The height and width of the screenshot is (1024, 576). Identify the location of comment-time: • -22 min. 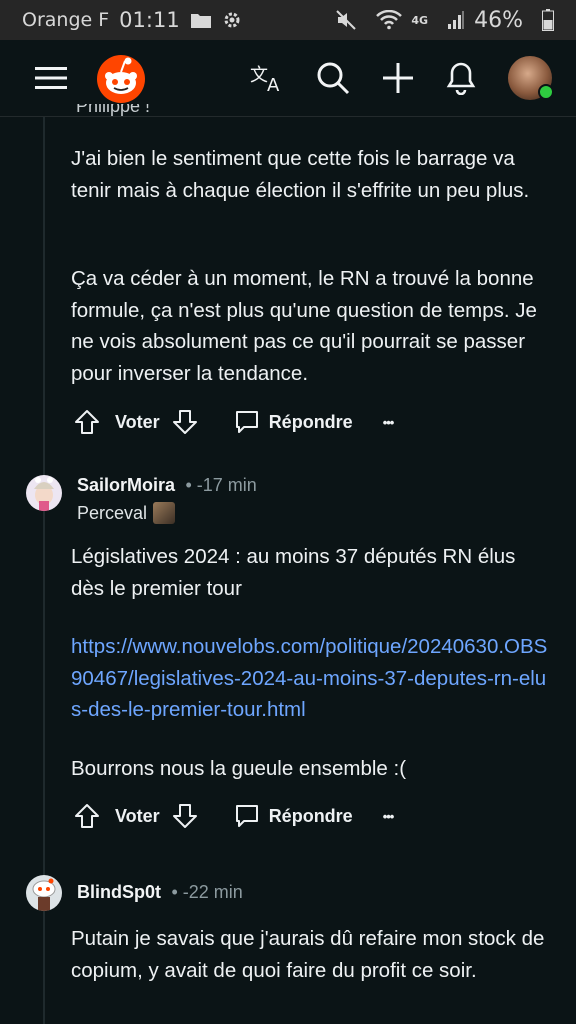
(207, 892).